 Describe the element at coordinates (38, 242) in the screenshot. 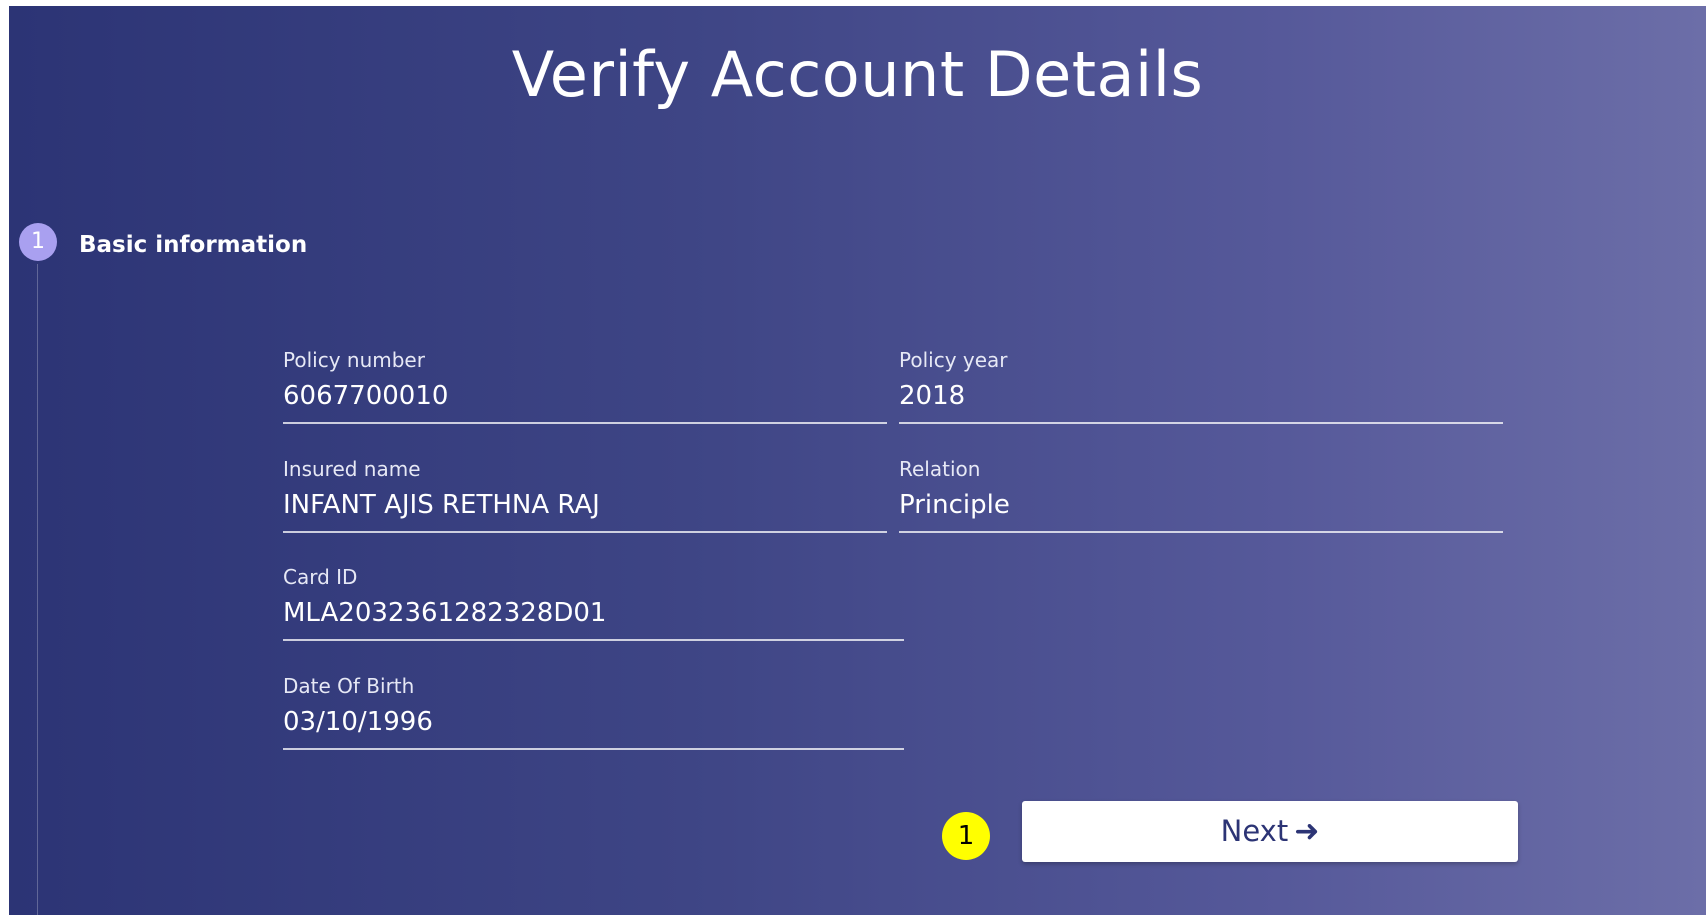

I see `step-number-badge: 1` at that location.